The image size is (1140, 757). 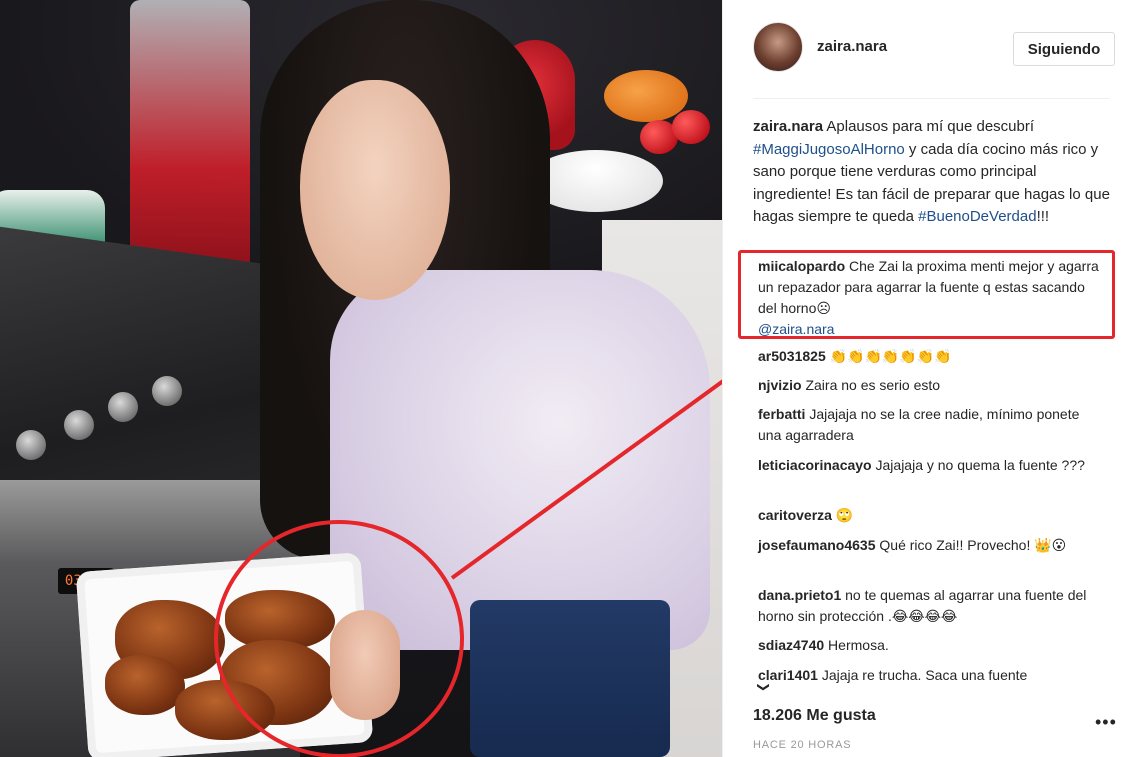 What do you see at coordinates (922, 675) in the screenshot?
I see `comment-text: Jajaja re trucha. Saca una fuente` at bounding box center [922, 675].